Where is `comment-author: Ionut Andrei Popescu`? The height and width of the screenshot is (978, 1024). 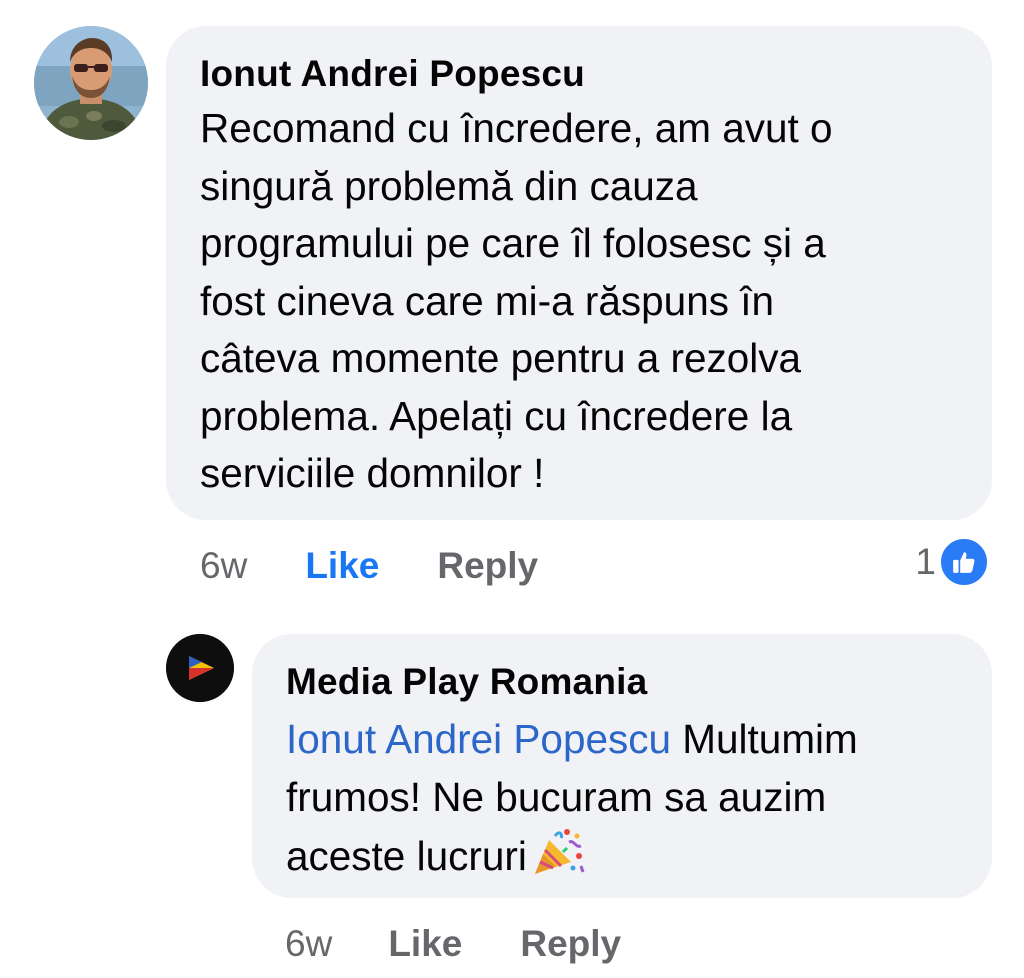 comment-author: Ionut Andrei Popescu is located at coordinates (579, 74).